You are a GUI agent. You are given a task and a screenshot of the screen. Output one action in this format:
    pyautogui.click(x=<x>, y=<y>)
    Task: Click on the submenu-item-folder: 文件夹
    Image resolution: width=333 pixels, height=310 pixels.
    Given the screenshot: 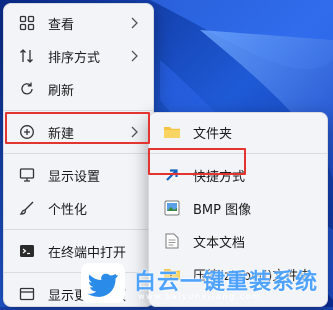 What is the action you would take?
    pyautogui.click(x=238, y=132)
    